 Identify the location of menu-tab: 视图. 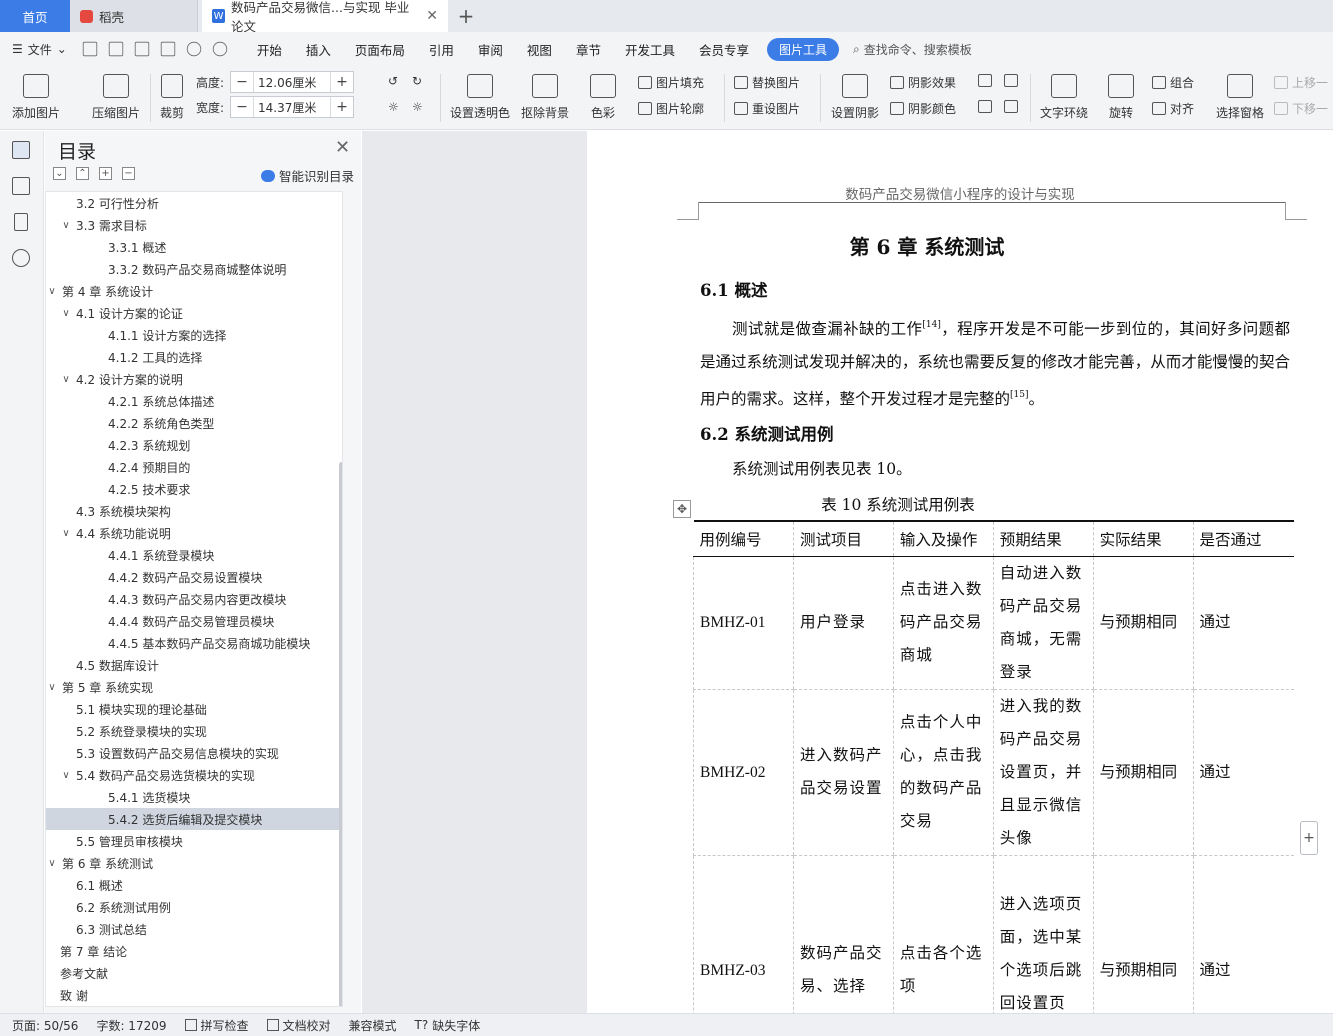
(539, 49).